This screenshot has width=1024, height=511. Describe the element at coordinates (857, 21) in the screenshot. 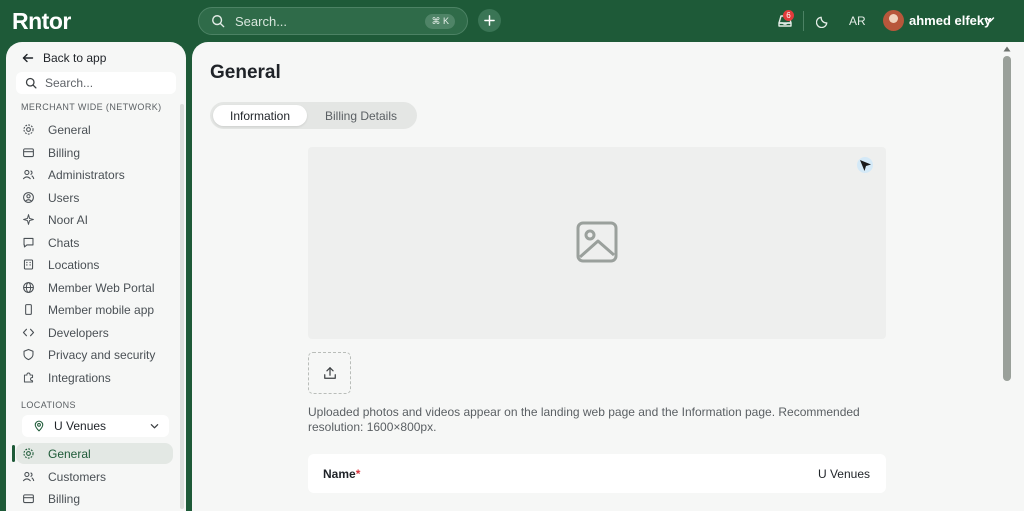

I see `language-toggle: AR` at that location.